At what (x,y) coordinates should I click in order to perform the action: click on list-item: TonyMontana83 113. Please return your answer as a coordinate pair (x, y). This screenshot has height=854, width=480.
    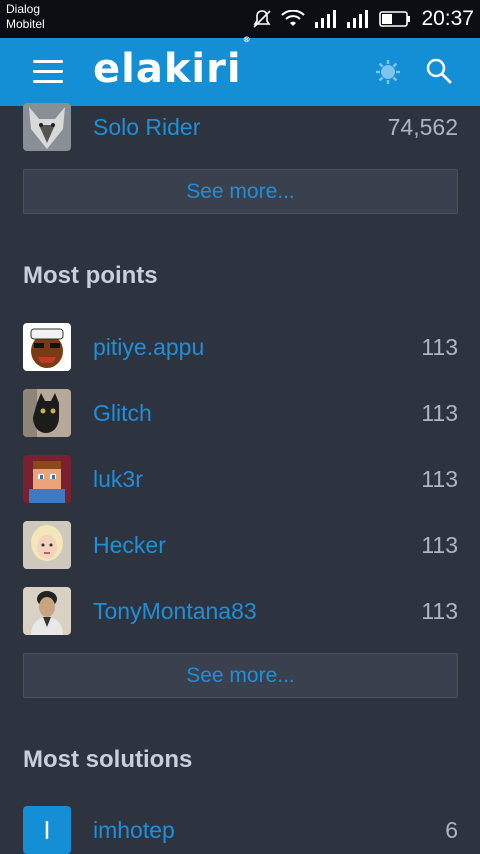
    Looking at the image, I should click on (240, 611).